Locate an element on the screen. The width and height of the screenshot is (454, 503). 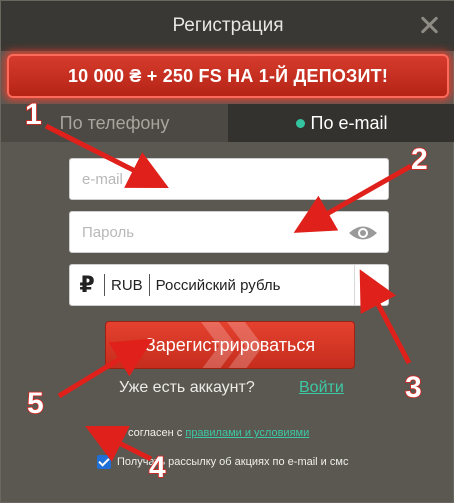
annotation-number: 2 is located at coordinates (419, 159).